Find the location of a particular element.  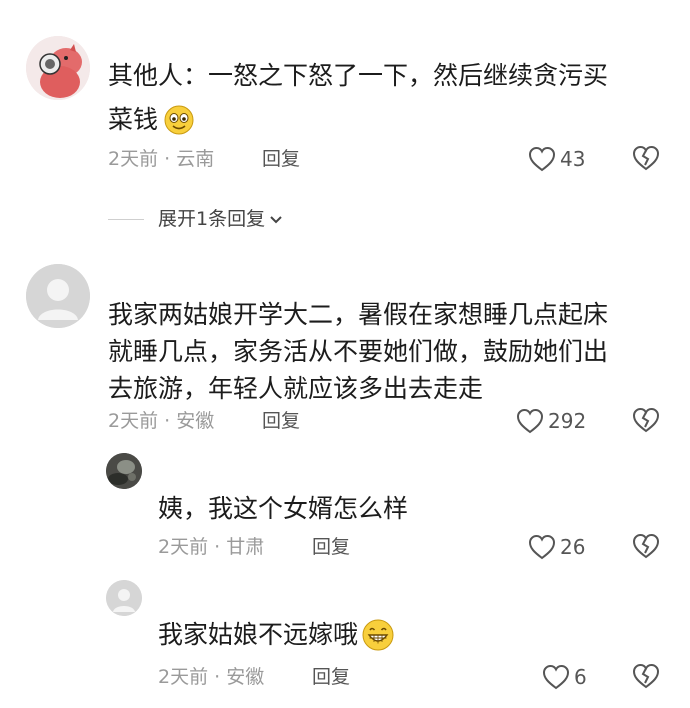

comment-2-line-3: 去旅游，年轻人就应该多出去走走 is located at coordinates (296, 388).